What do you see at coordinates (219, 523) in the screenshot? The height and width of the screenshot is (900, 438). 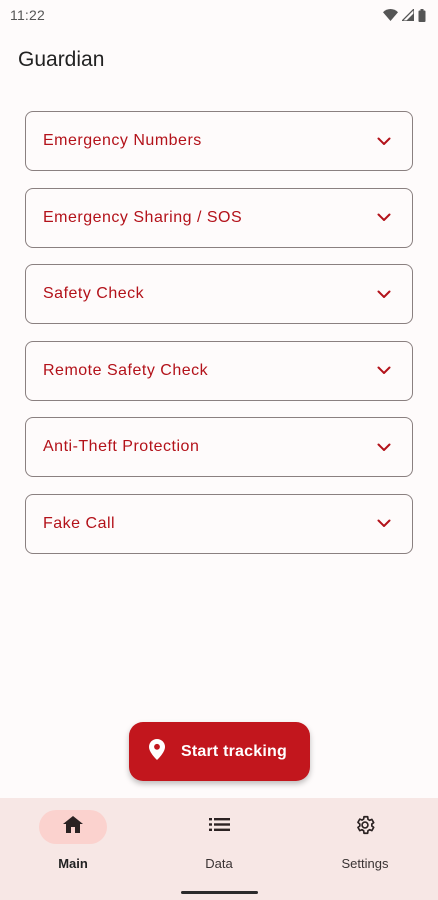 I see `section-fake-call: Fake Call` at bounding box center [219, 523].